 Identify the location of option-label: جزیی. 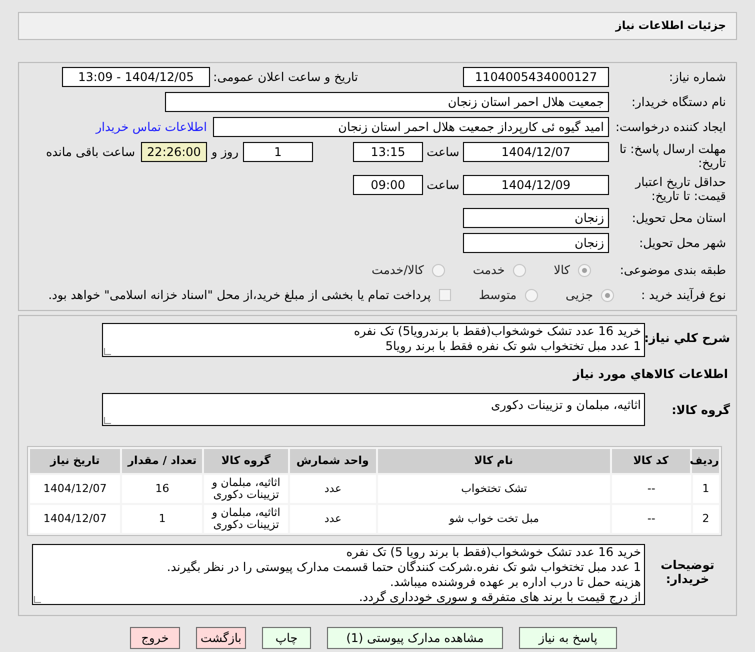
(579, 295).